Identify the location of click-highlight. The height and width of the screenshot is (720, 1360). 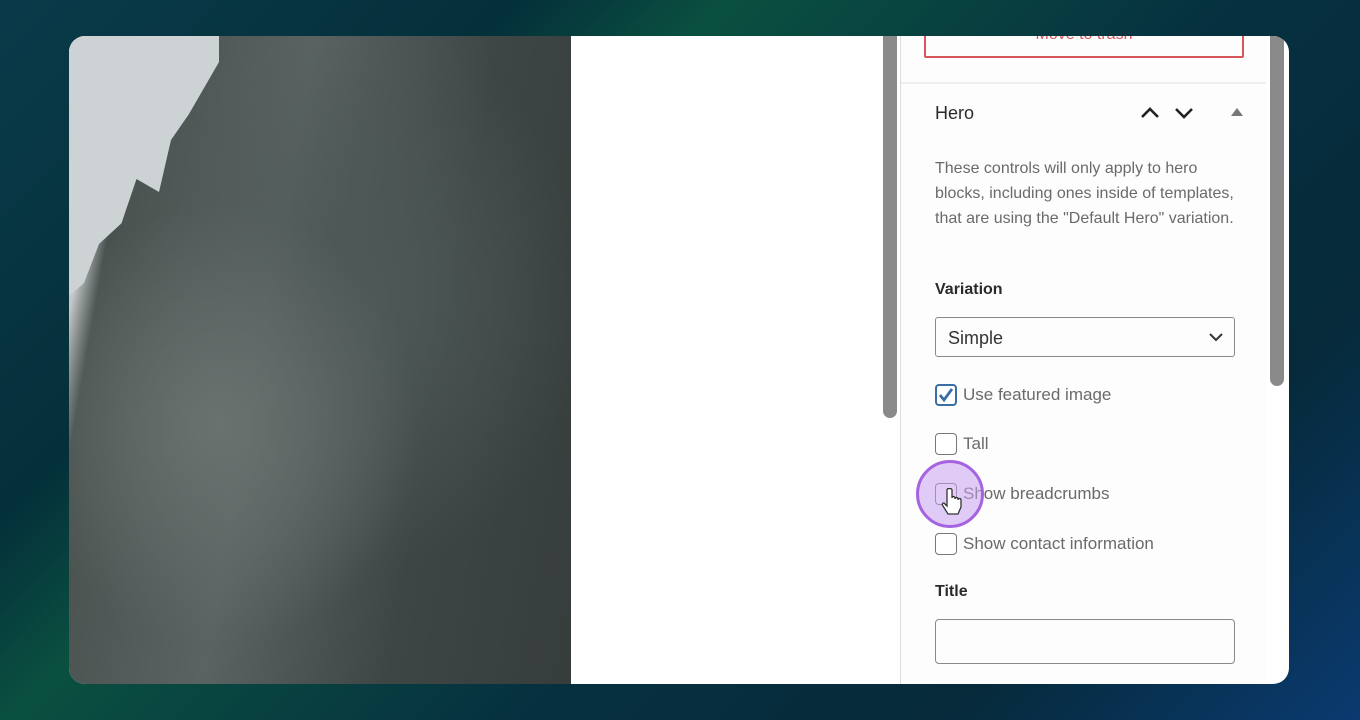
(950, 494).